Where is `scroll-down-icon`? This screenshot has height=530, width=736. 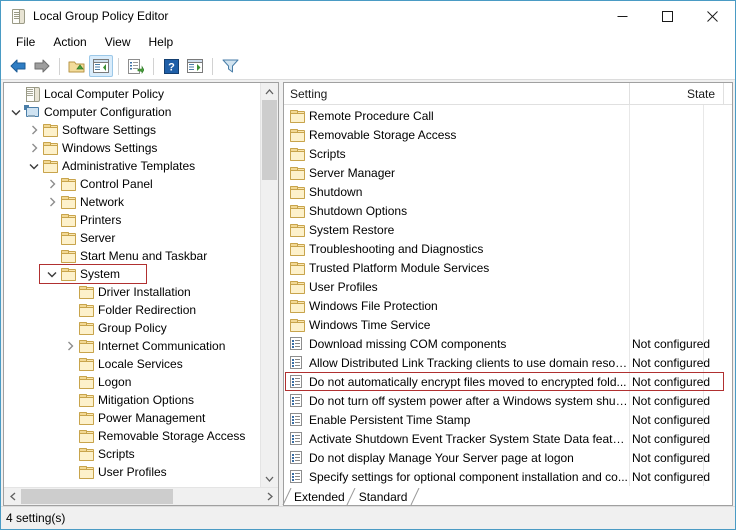
scroll-down-icon is located at coordinates (269, 478).